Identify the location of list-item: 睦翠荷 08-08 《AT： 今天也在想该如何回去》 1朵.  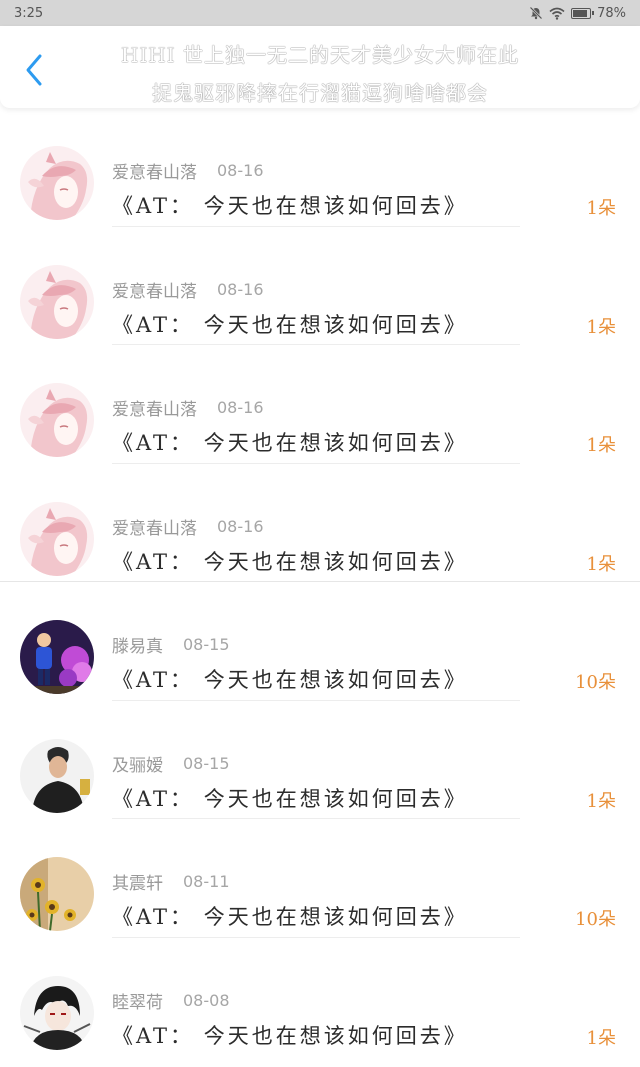
(320, 997).